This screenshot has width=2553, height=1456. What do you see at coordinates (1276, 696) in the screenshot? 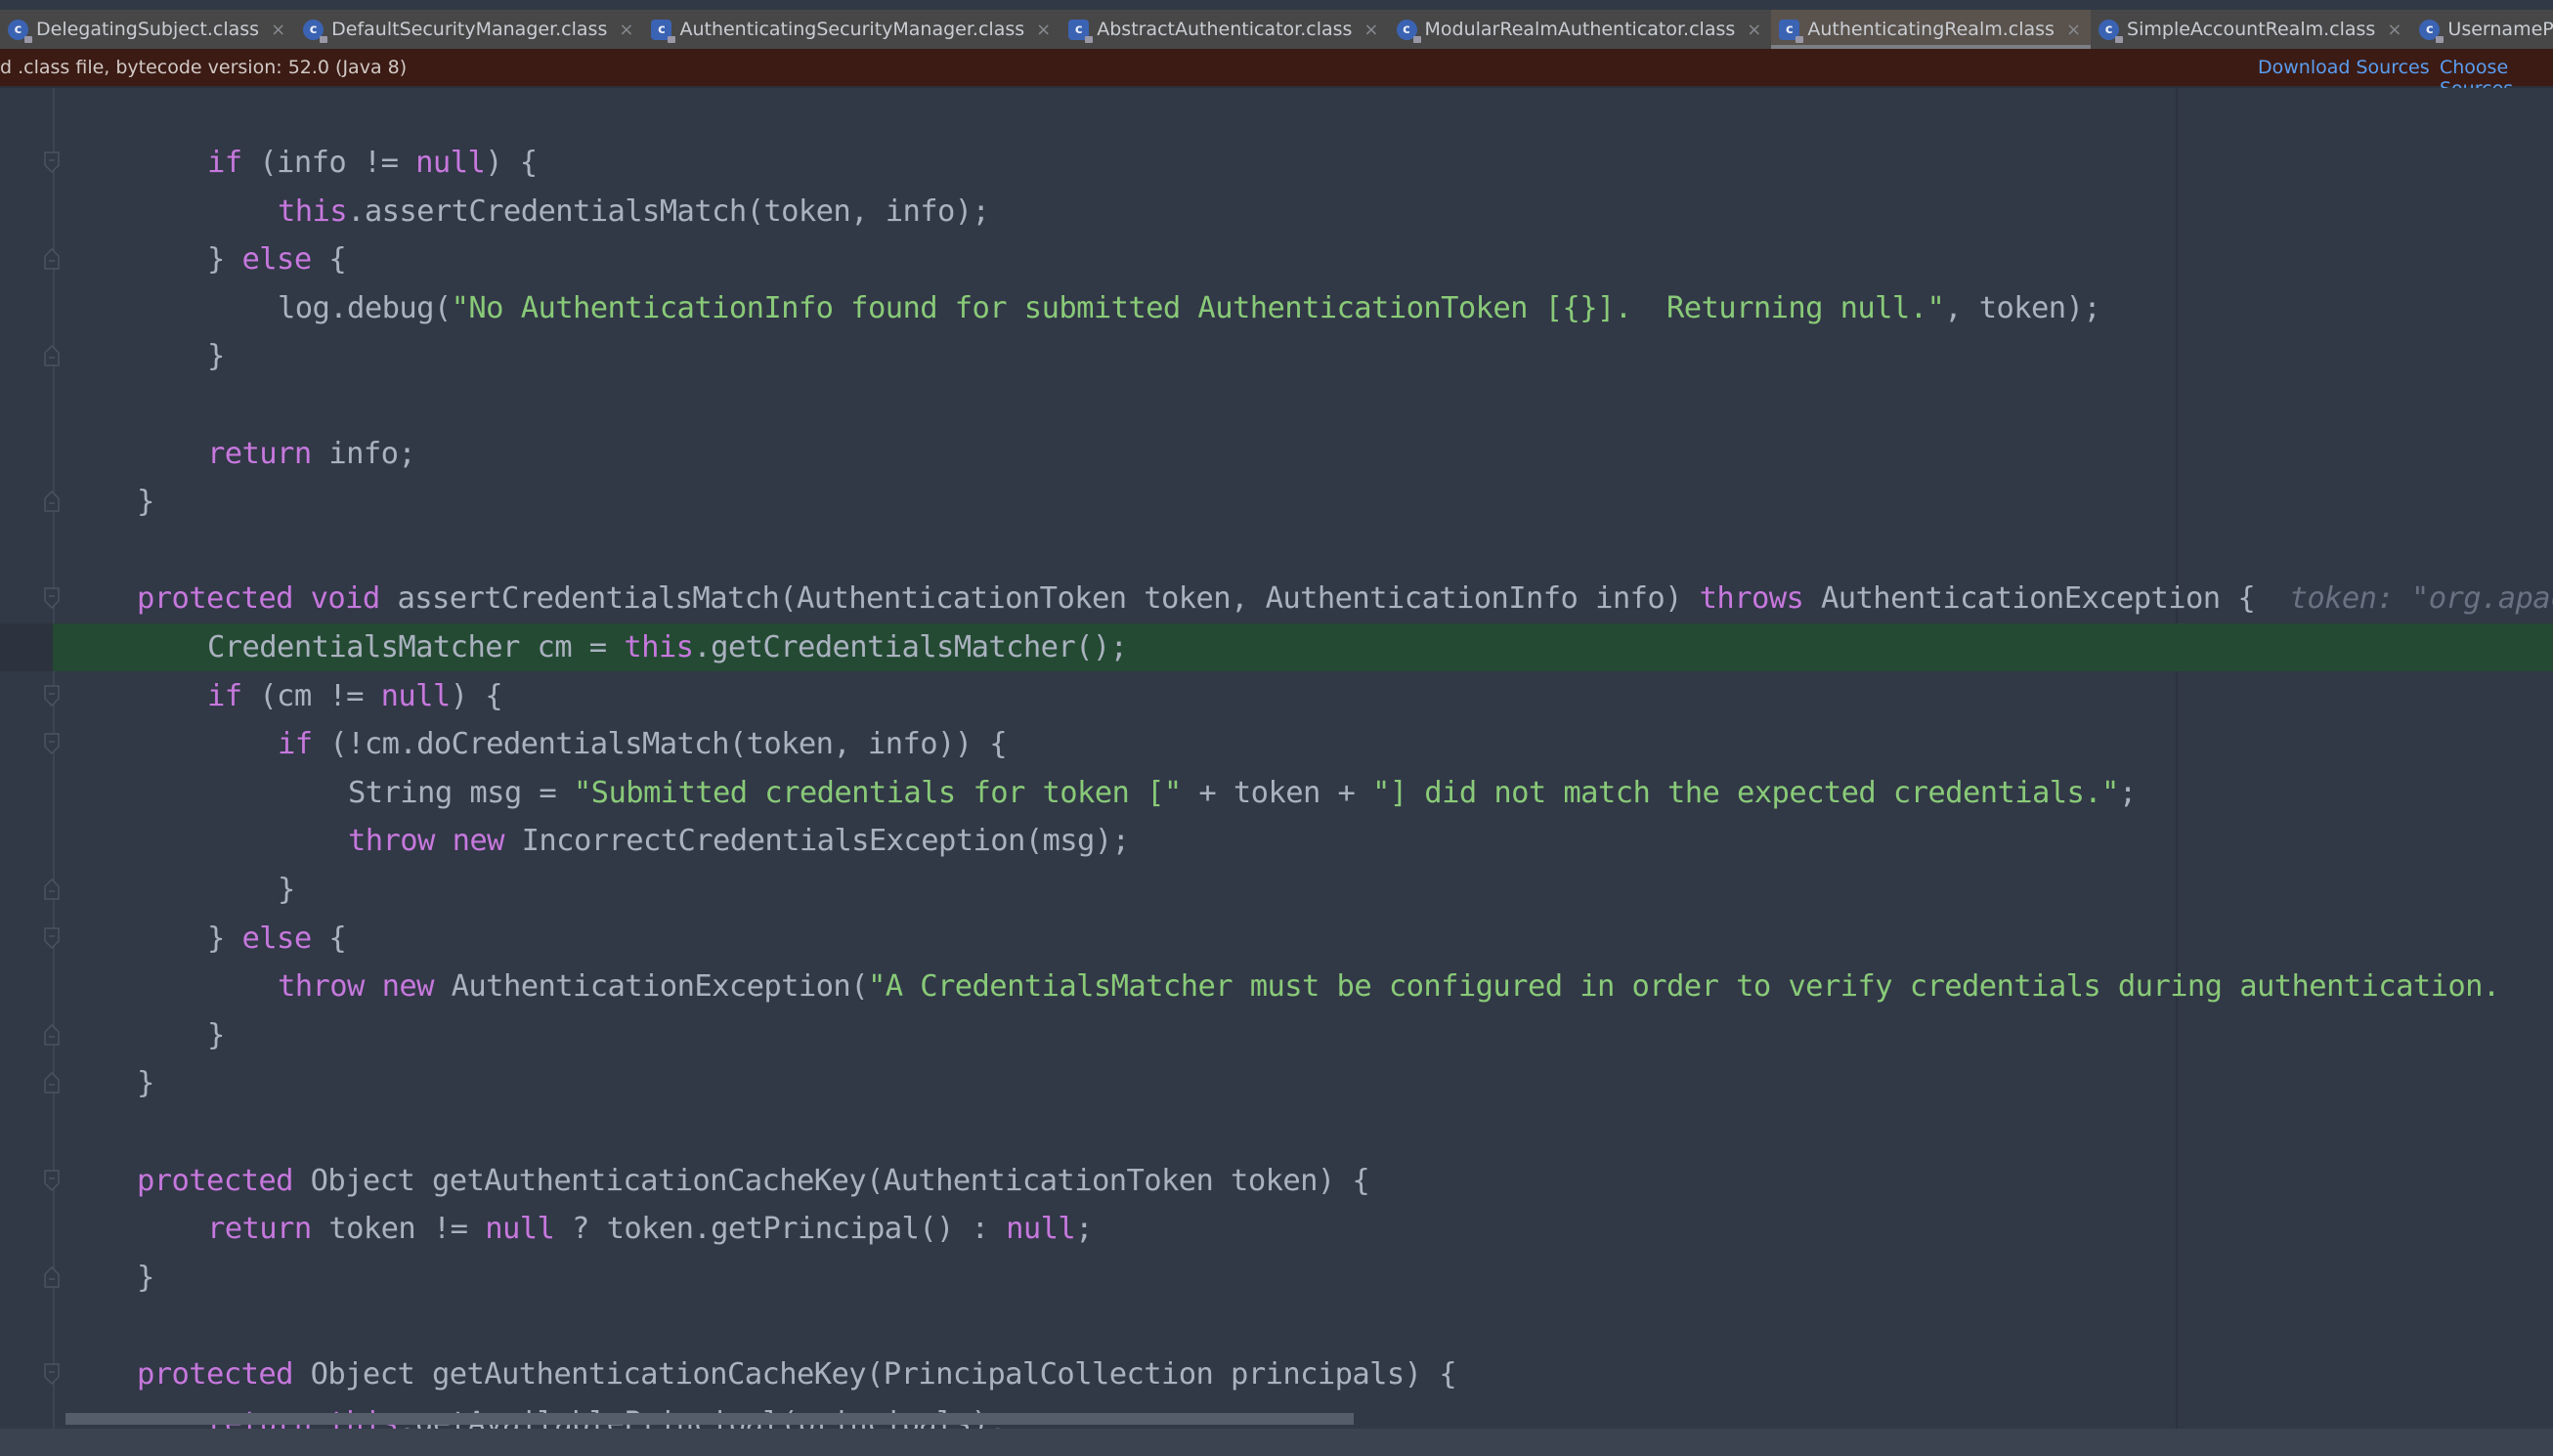
I see `code-line: if (cm != null) {` at bounding box center [1276, 696].